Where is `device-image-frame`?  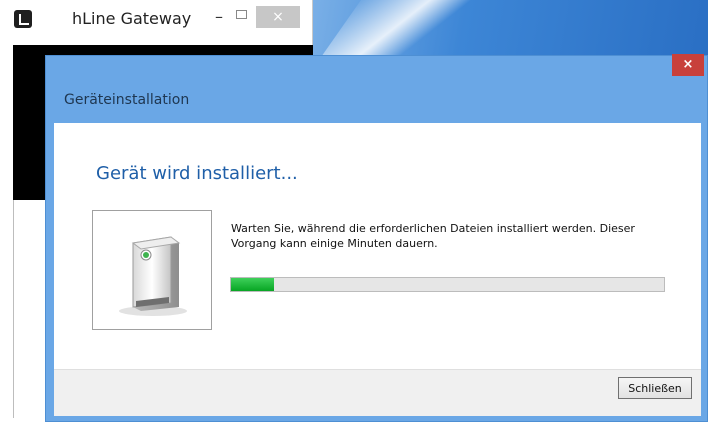 device-image-frame is located at coordinates (152, 270).